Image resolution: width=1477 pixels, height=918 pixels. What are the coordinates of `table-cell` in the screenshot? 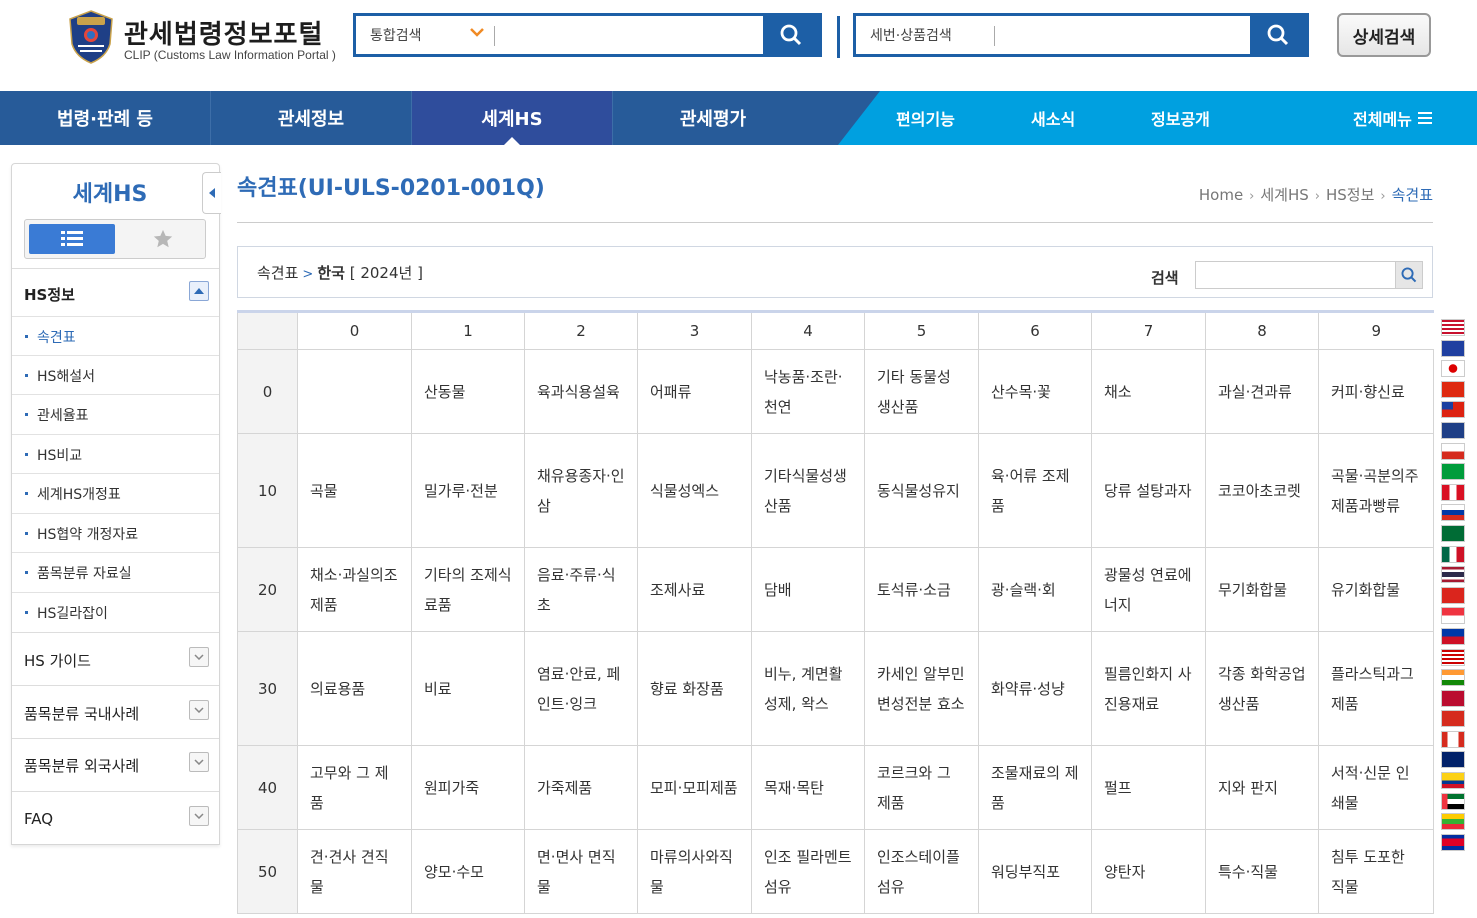 It's located at (354, 391).